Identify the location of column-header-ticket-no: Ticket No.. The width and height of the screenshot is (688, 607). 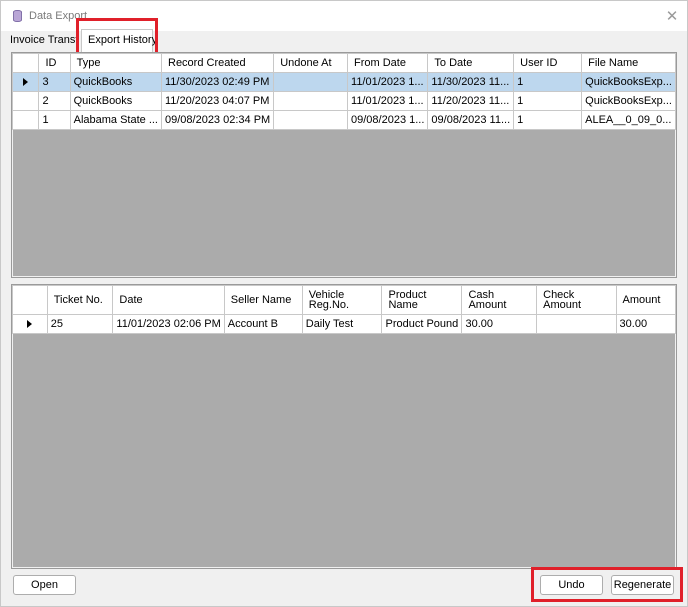
(80, 300).